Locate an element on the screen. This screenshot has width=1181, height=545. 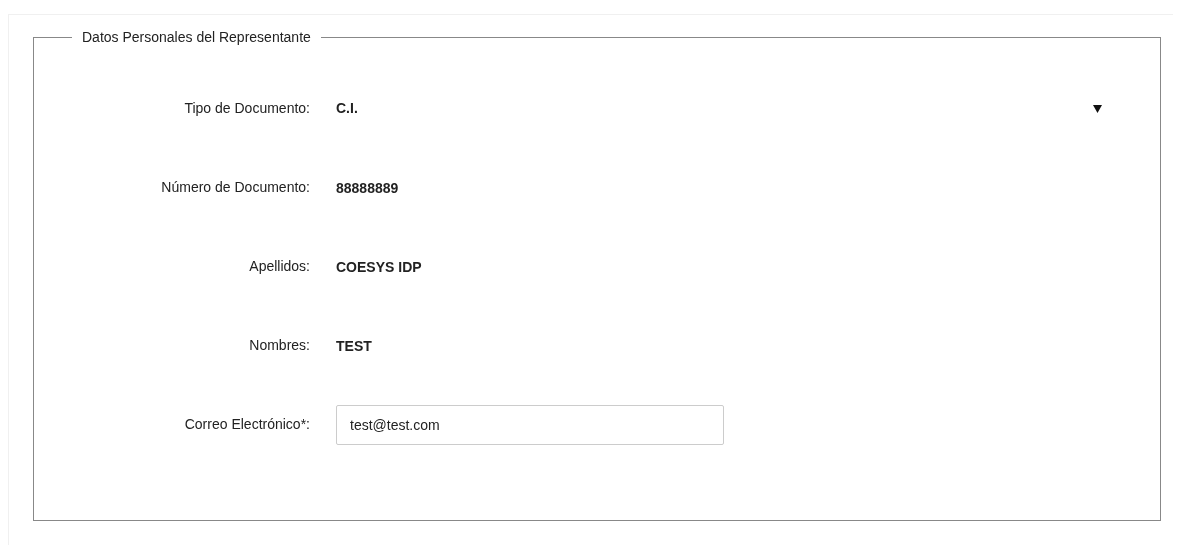
dropdown-caret-icon is located at coordinates (1097, 108).